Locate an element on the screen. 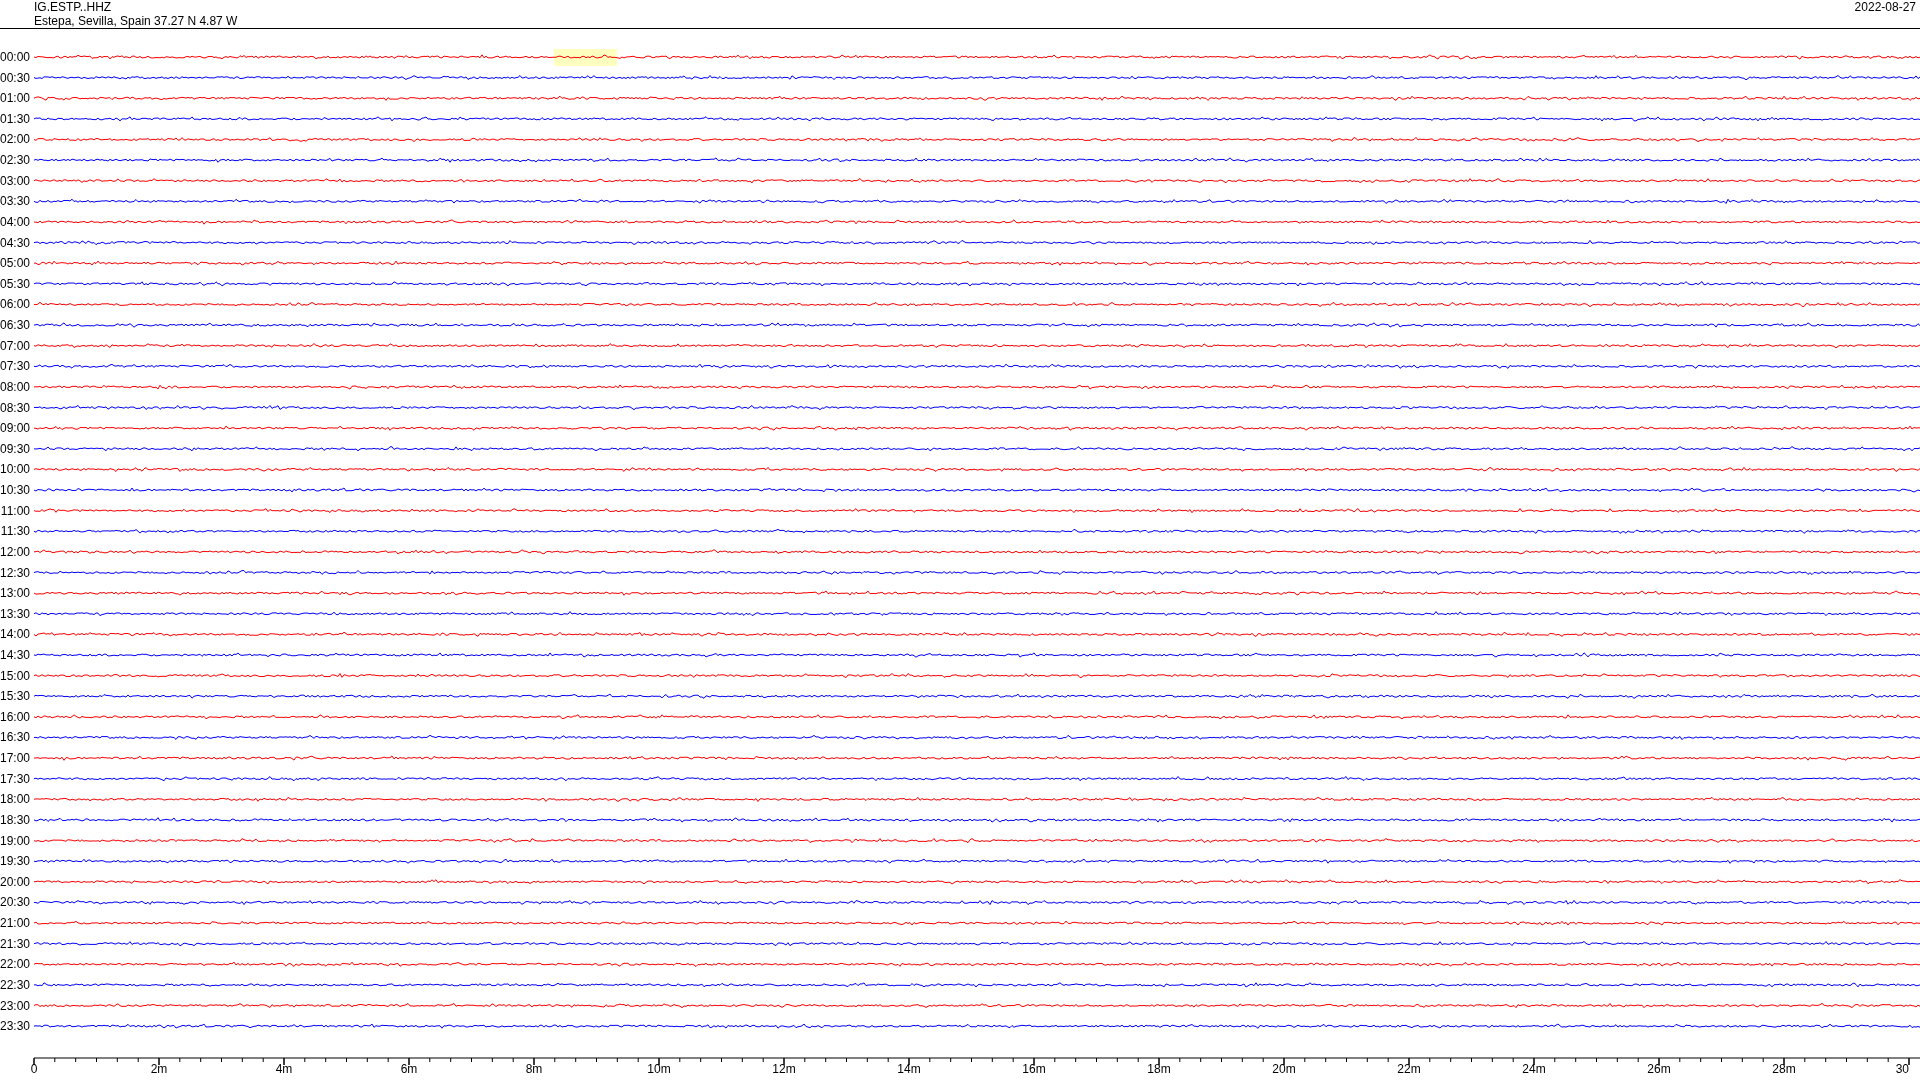 The height and width of the screenshot is (1080, 1920). time-label: 00:00 is located at coordinates (15, 57).